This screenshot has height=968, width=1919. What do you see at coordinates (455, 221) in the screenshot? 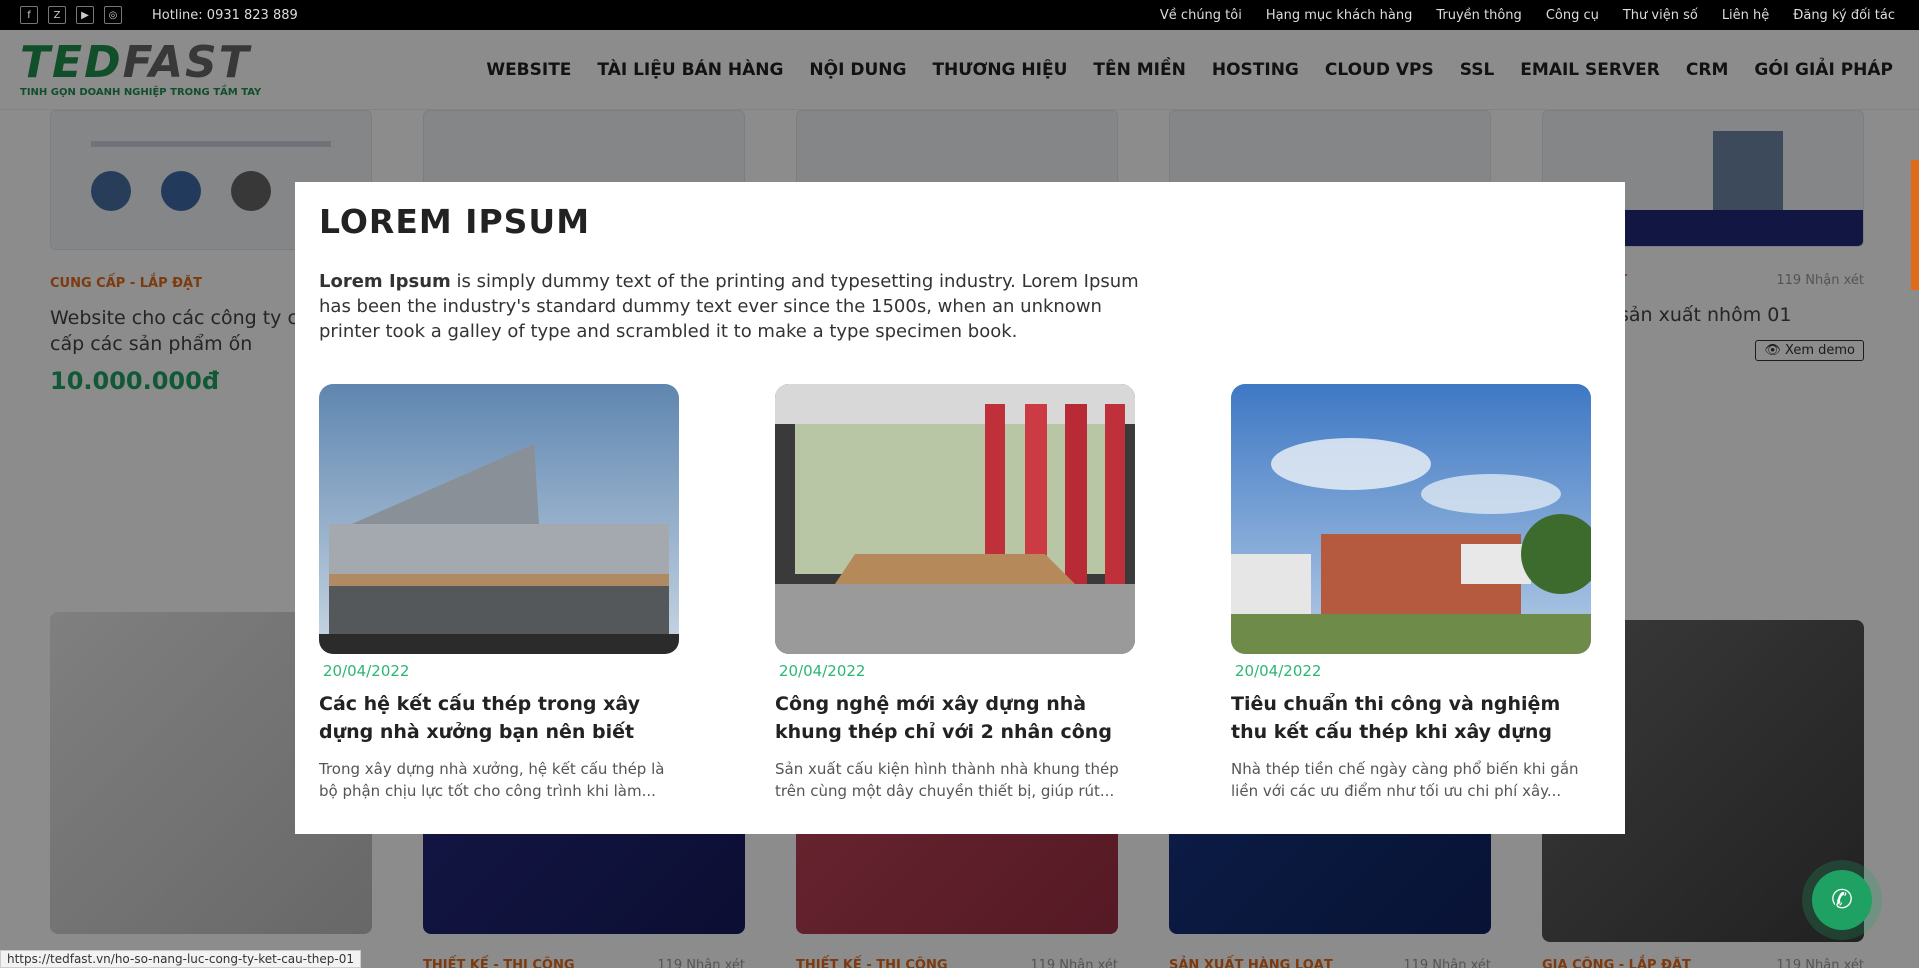
I see `modal-title: LOREM IPSUM` at bounding box center [455, 221].